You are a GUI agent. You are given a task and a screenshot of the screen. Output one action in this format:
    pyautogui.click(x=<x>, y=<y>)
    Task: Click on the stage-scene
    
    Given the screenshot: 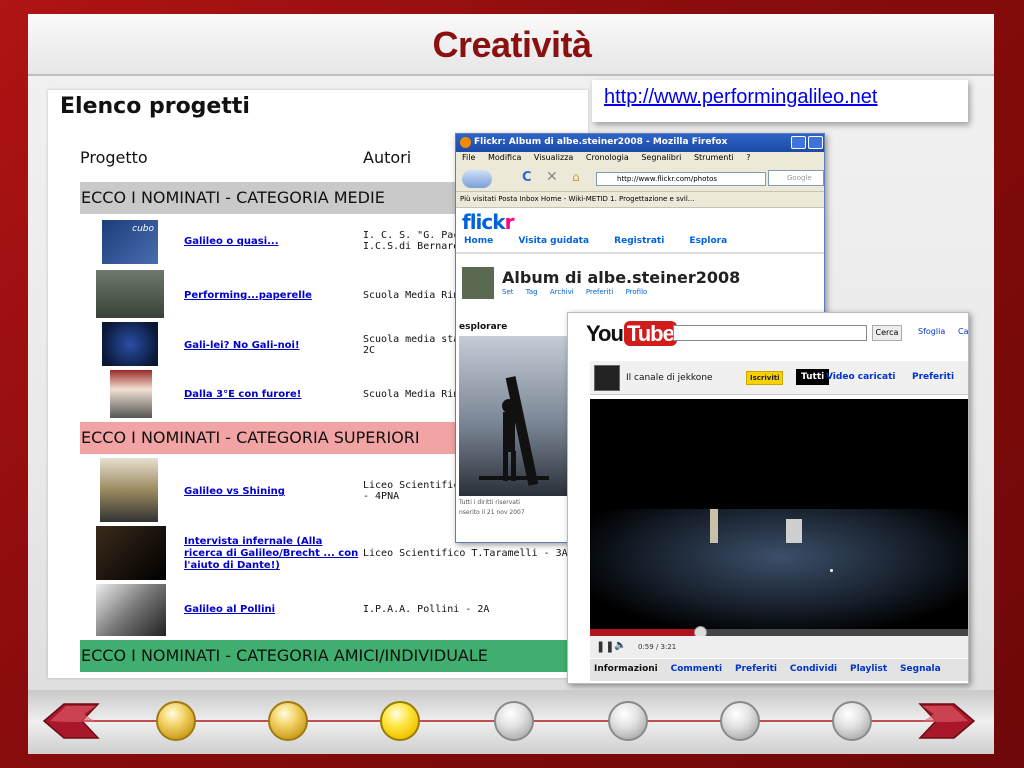 What is the action you would take?
    pyautogui.click(x=779, y=569)
    